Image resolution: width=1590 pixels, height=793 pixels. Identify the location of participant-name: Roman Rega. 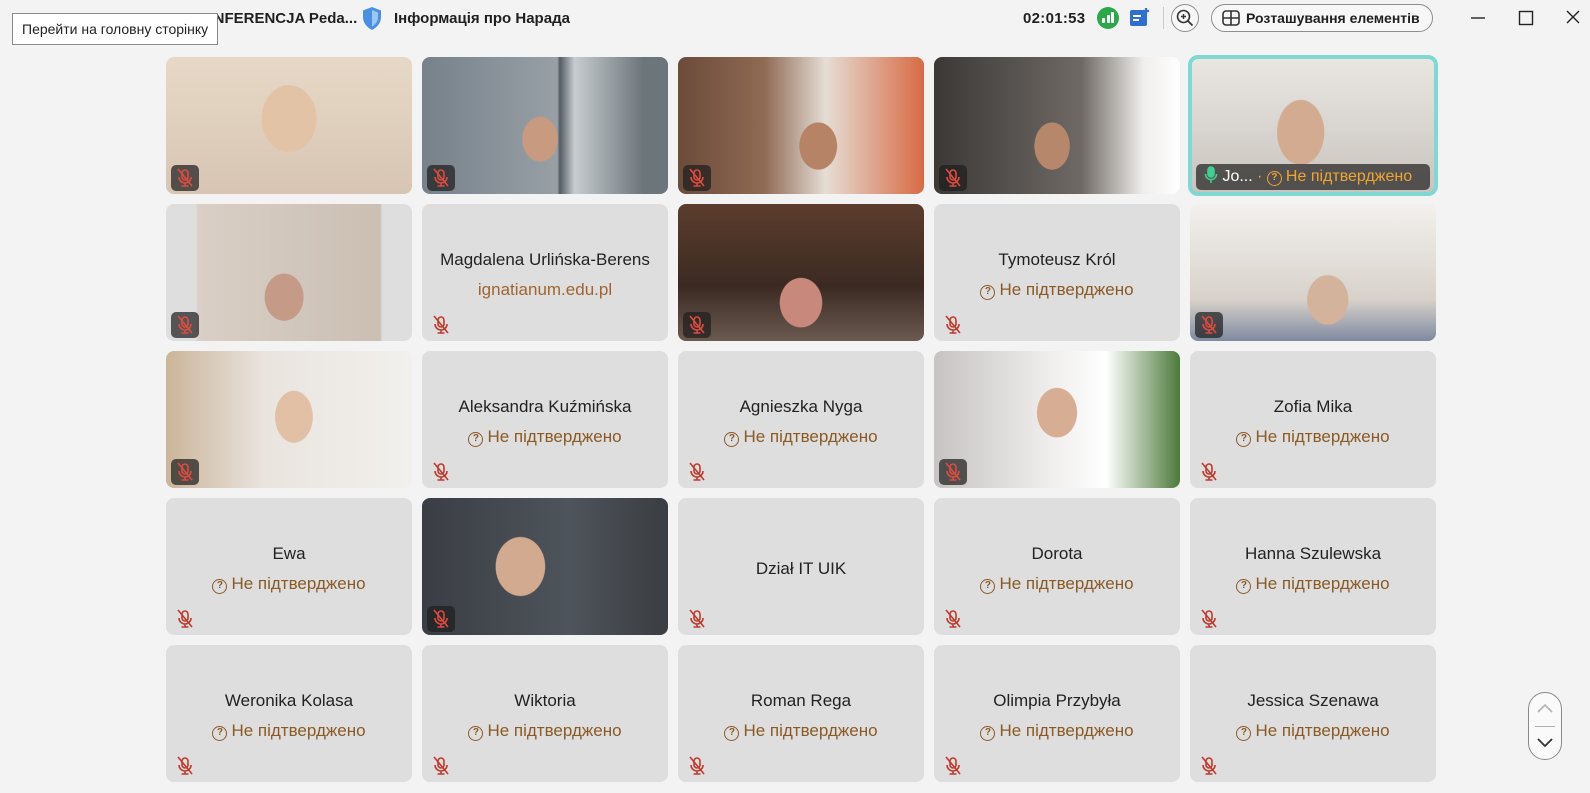
(801, 700).